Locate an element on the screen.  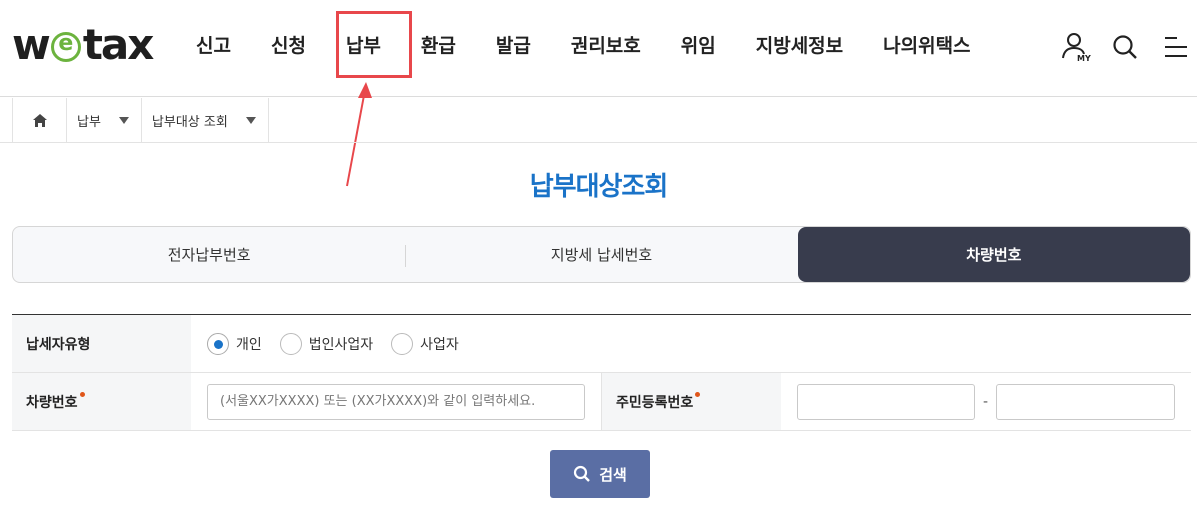
search-button-label: 검색 is located at coordinates (613, 475).